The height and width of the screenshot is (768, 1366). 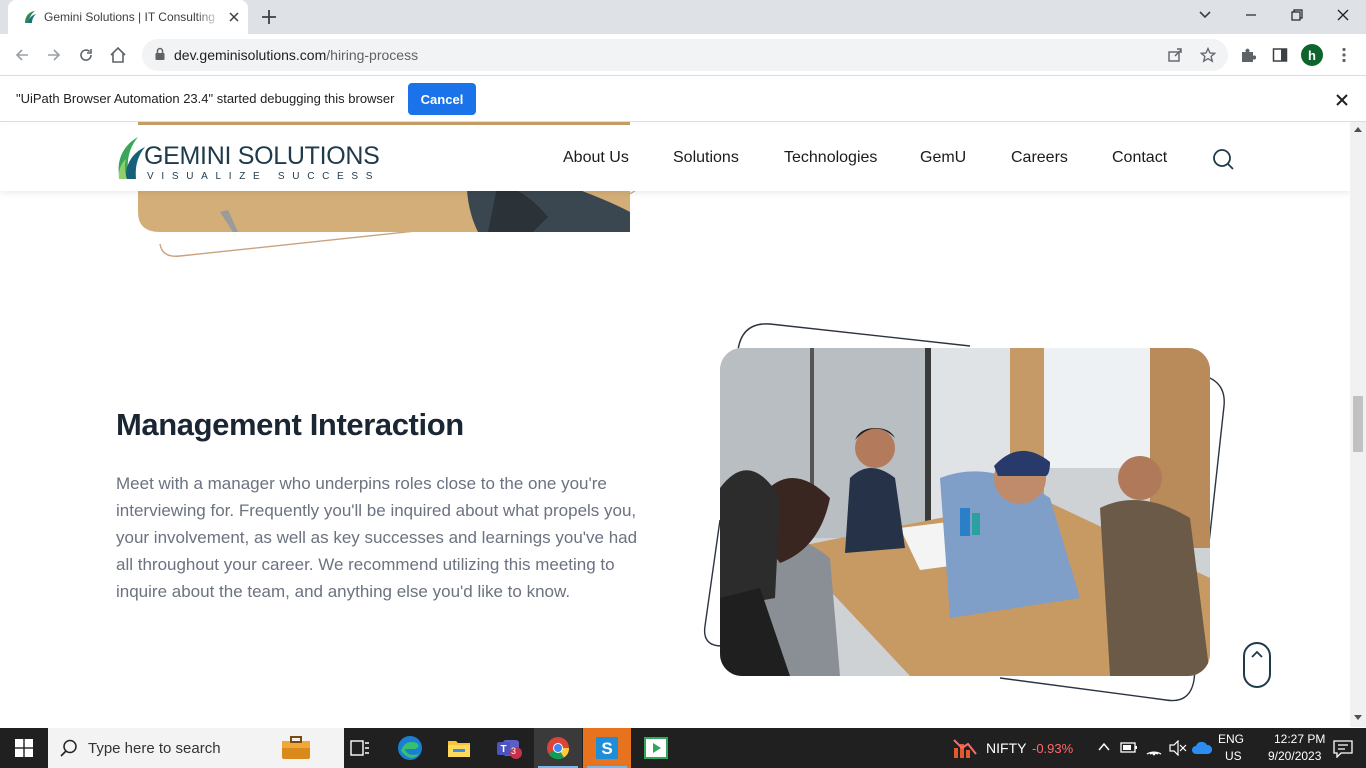 What do you see at coordinates (1342, 100) in the screenshot?
I see `close-infobar-icon` at bounding box center [1342, 100].